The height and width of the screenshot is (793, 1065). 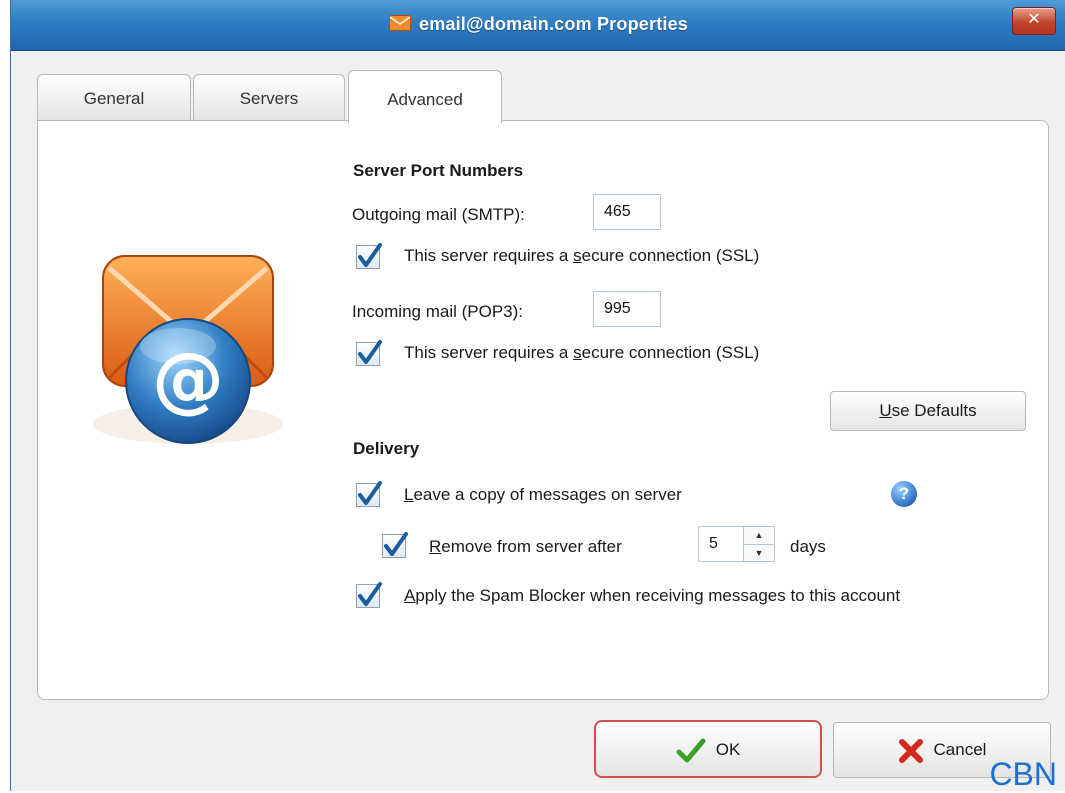 What do you see at coordinates (386, 448) in the screenshot?
I see `delivery-heading: Delivery` at bounding box center [386, 448].